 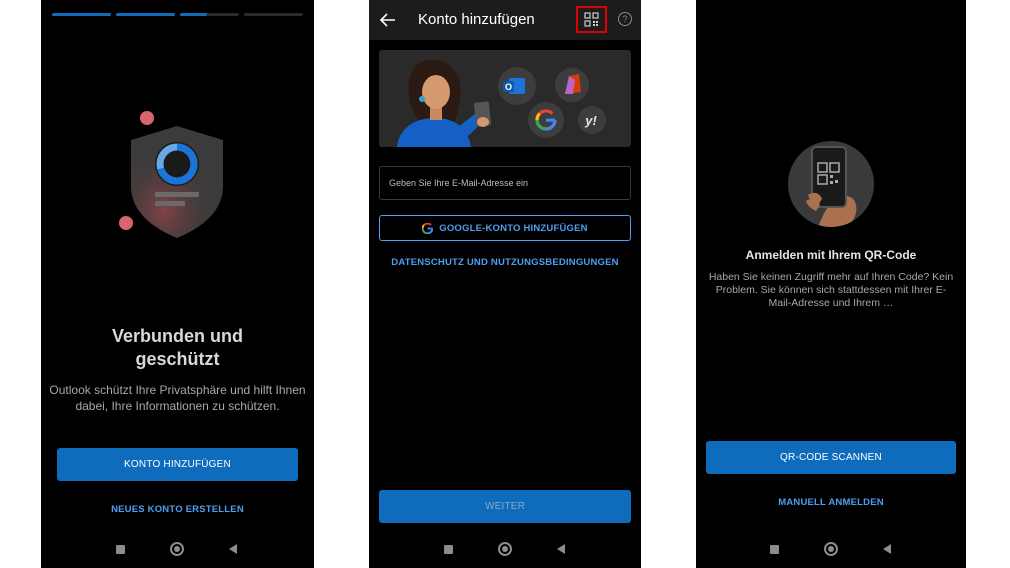 I want to click on qr-code-button, so click(x=591, y=19).